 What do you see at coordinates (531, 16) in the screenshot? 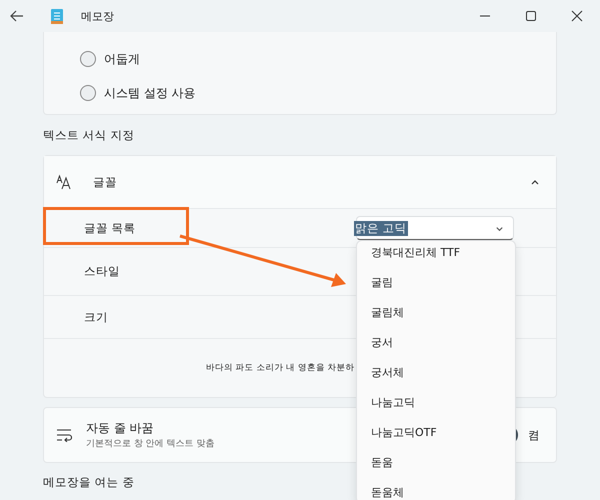
I see `maximize-icon` at bounding box center [531, 16].